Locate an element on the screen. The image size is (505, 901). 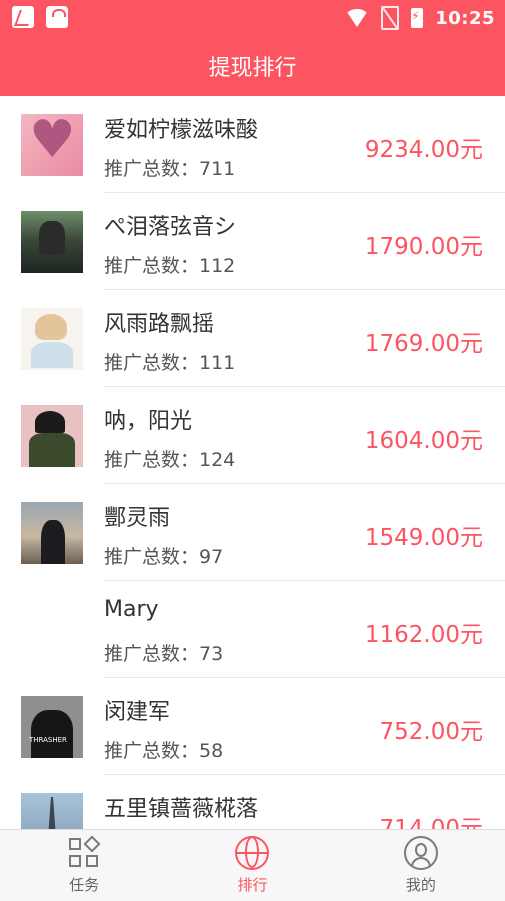
withdrawal-amount: 1604.00元 is located at coordinates (423, 441).